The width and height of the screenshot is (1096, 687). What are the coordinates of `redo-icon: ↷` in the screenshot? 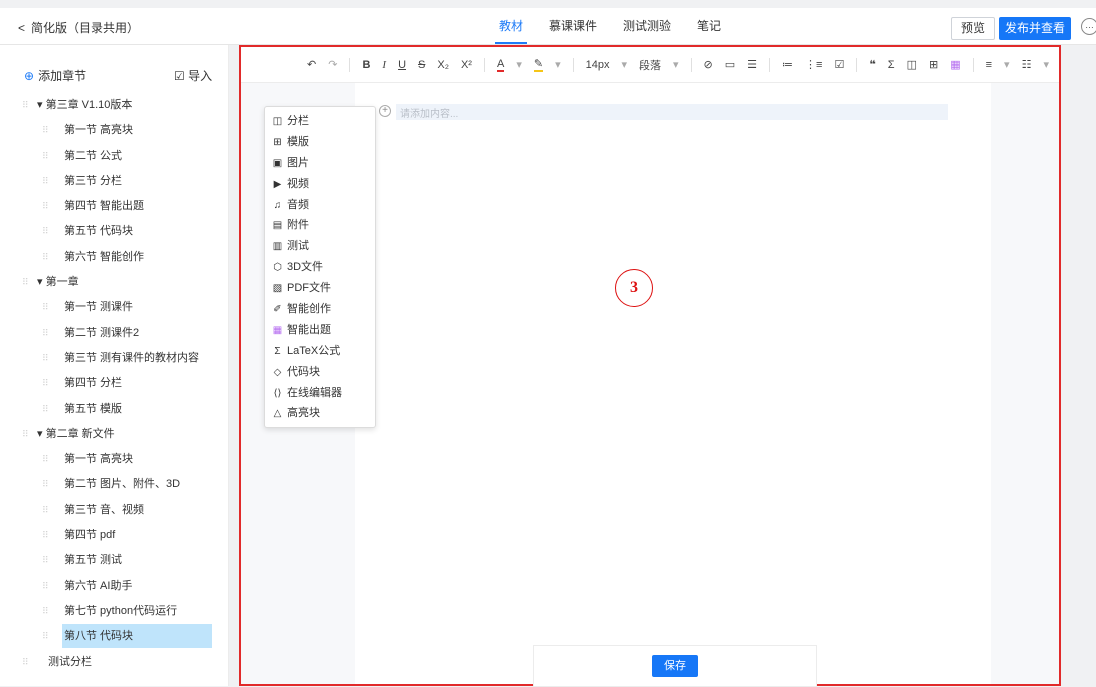 It's located at (332, 64).